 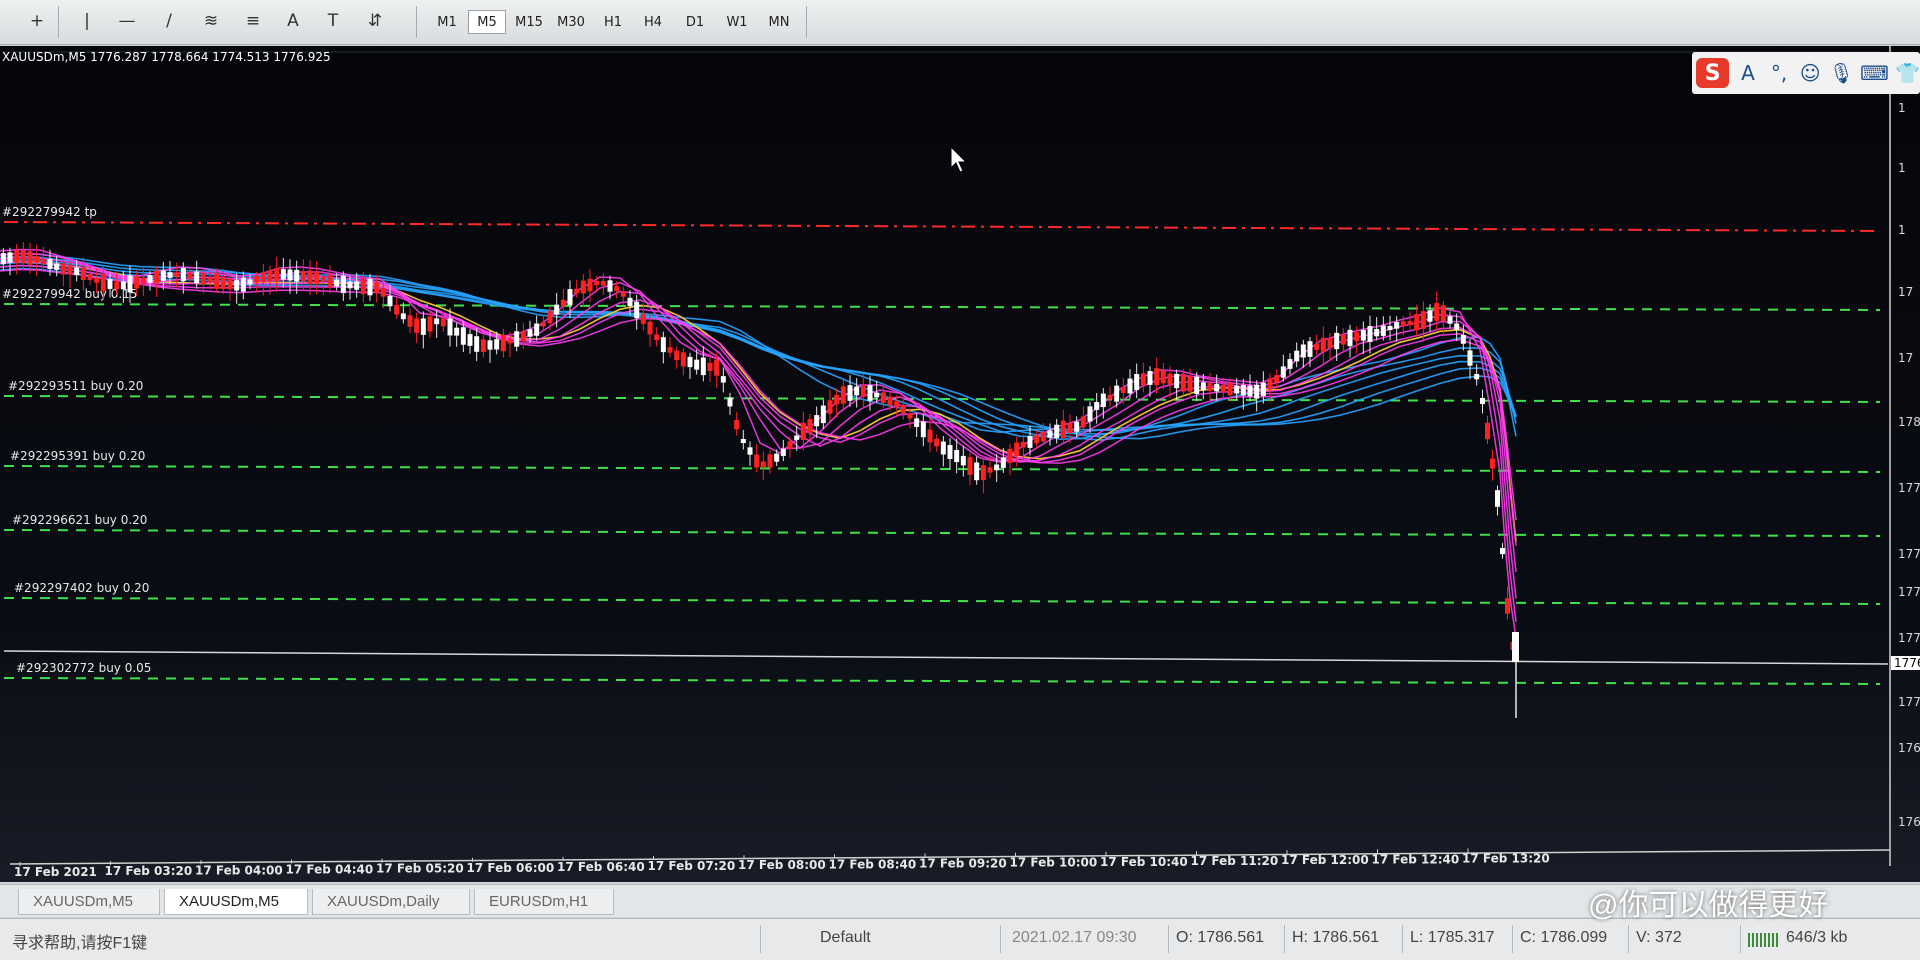 I want to click on time-tick-label: 17 Feb 12:40, so click(x=1416, y=859).